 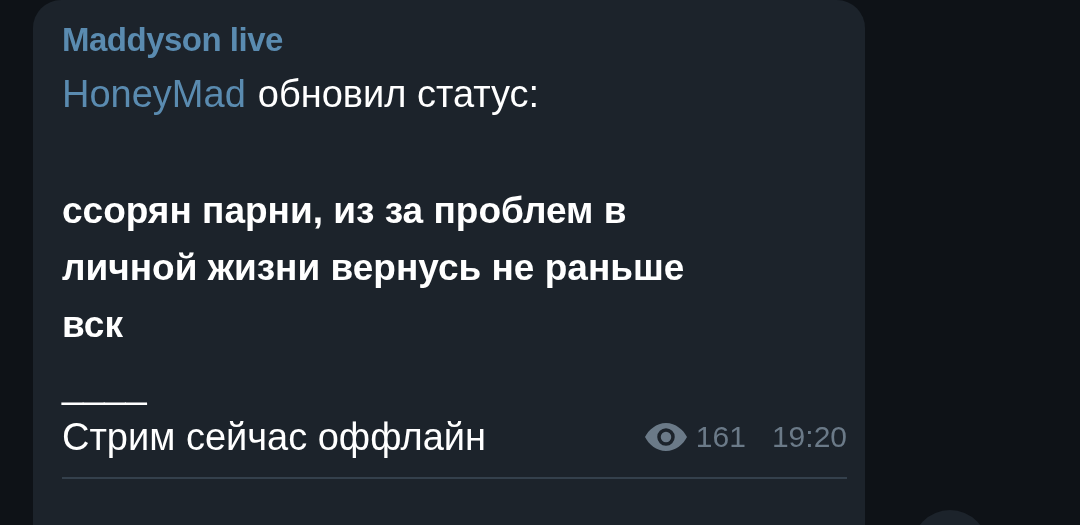 I want to click on footer-text: Стрим сейчас оффлайн, so click(x=274, y=437).